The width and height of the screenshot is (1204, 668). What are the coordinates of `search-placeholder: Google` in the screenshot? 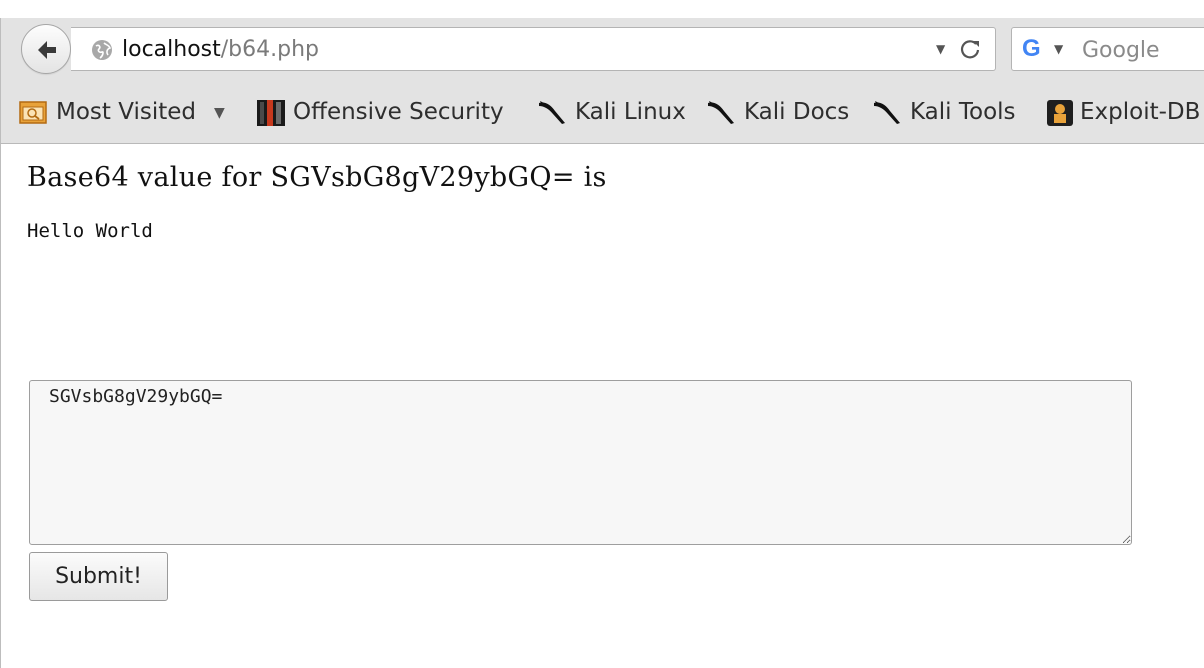 It's located at (1121, 50).